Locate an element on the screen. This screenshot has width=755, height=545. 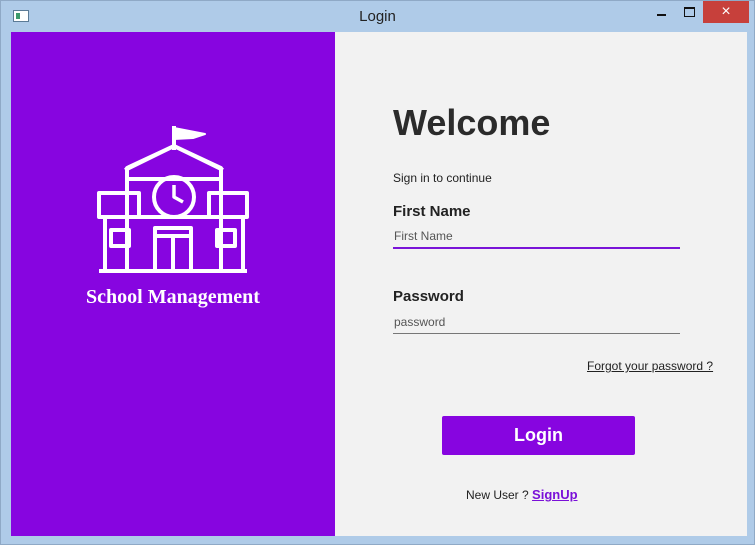
login-button: Login is located at coordinates (538, 435).